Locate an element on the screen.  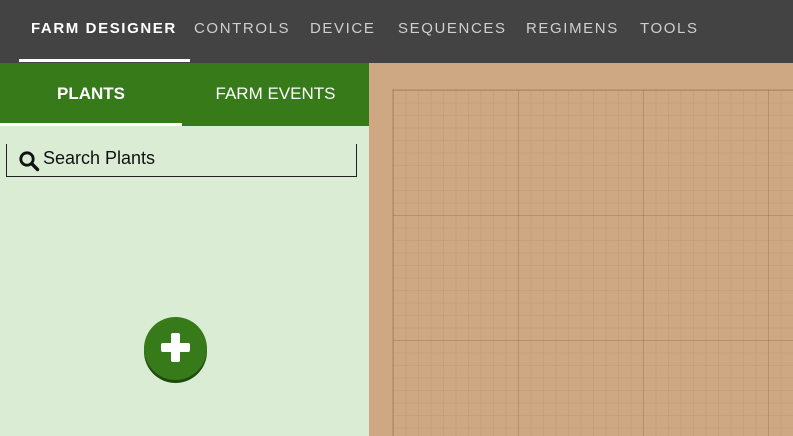
nav-farm-designer: FARM DESIGNER is located at coordinates (104, 31).